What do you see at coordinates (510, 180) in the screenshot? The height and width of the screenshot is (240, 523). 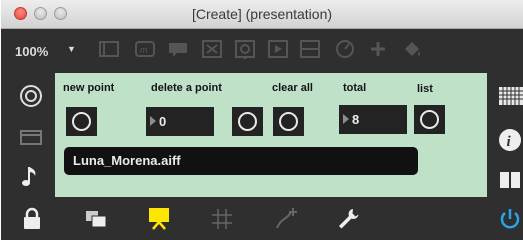 I see `columns-icon` at bounding box center [510, 180].